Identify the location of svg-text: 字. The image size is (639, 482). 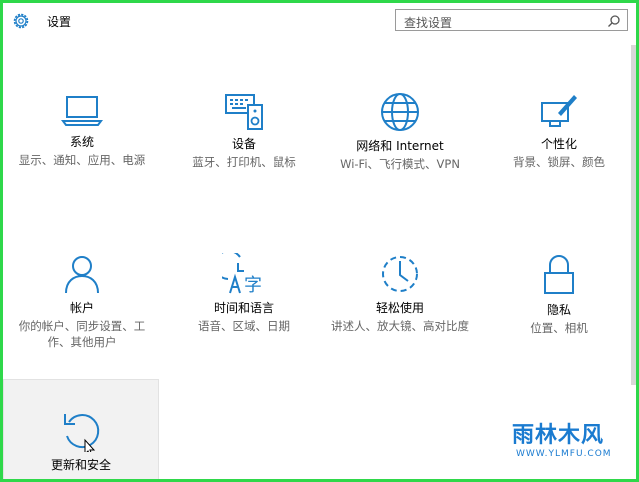
(253, 285).